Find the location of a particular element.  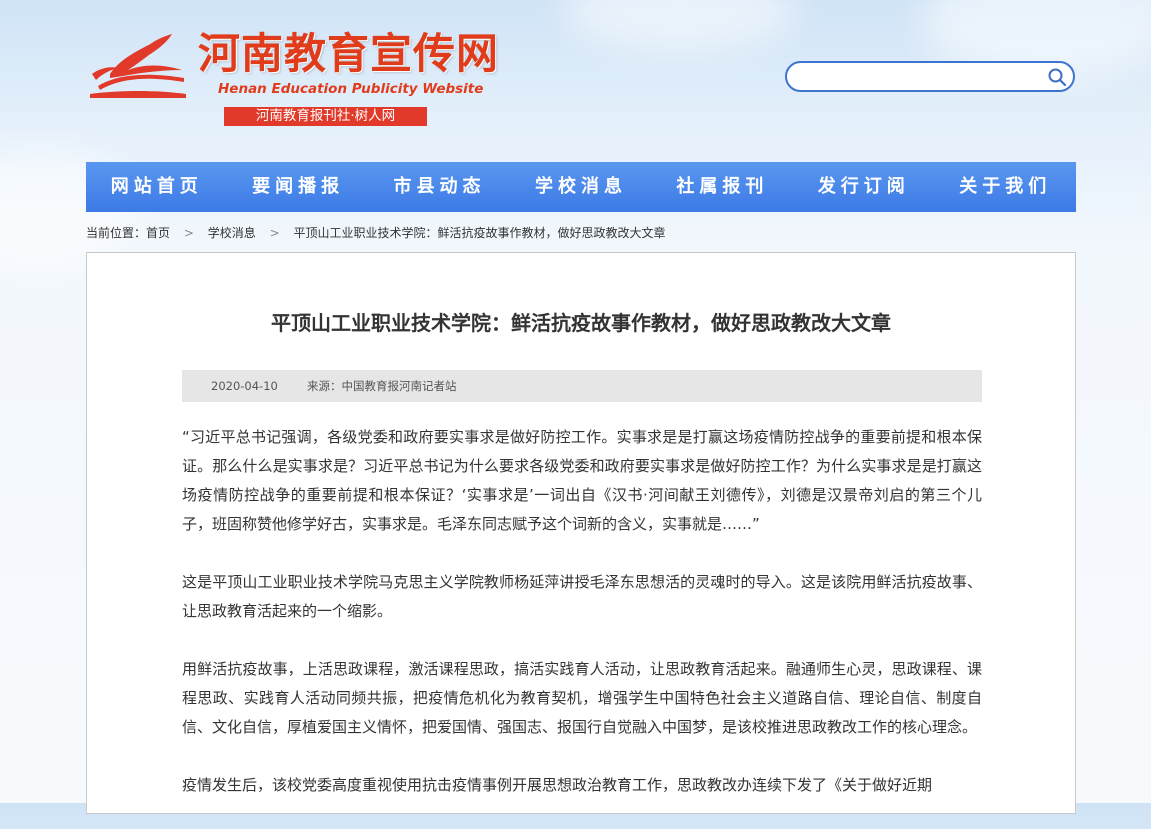

breadcrumb-school-news: 学校消息 is located at coordinates (232, 233).